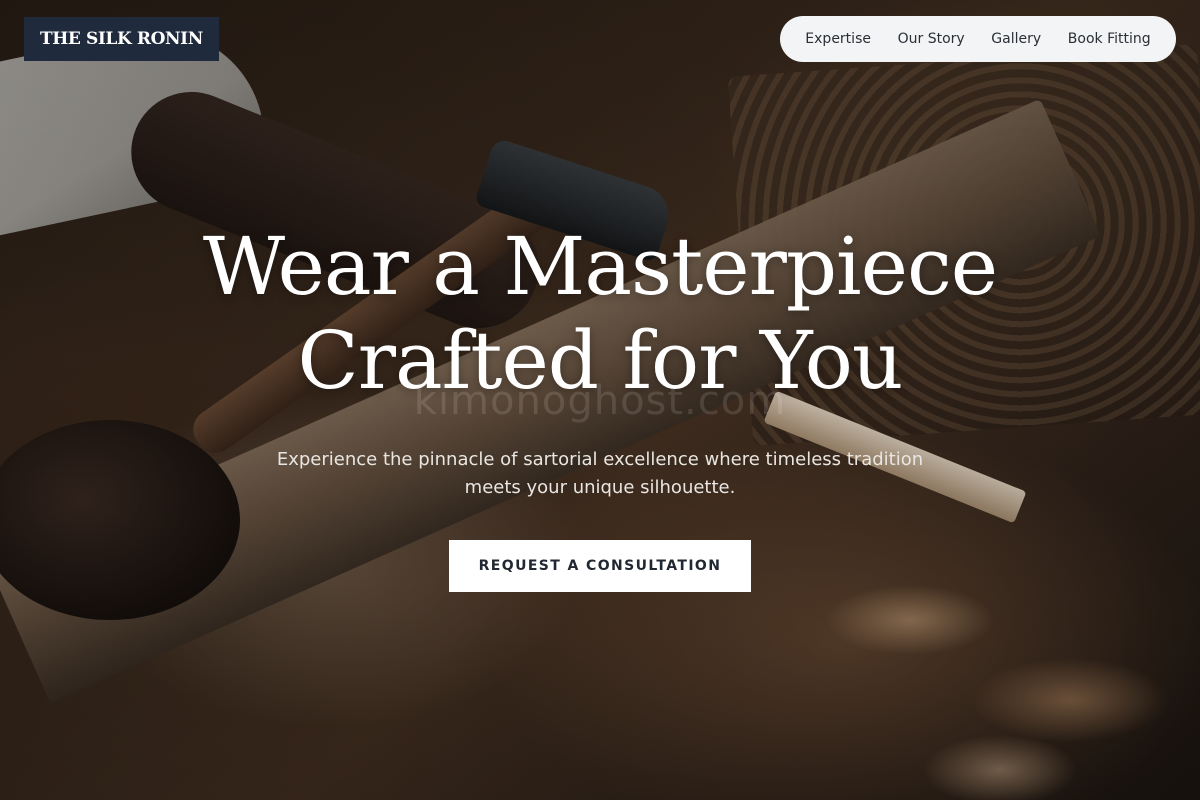 This screenshot has width=1200, height=800. I want to click on nav-item-gallery: Gallery, so click(1016, 39).